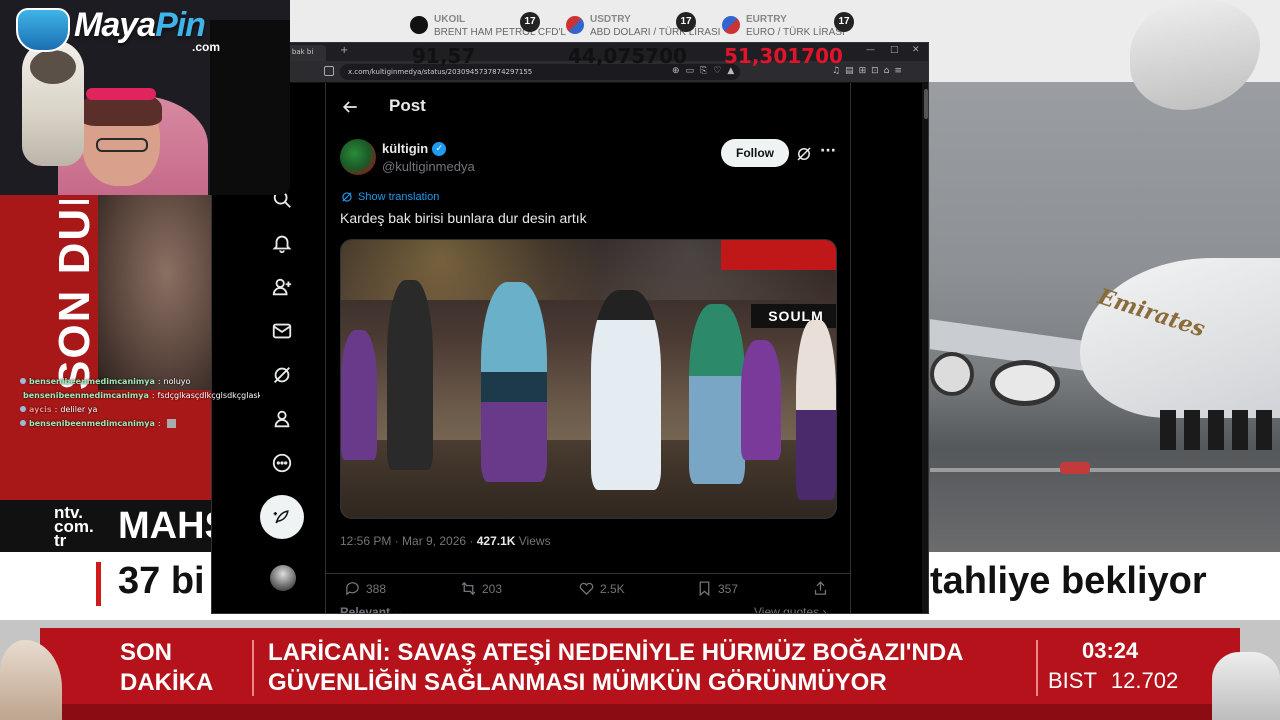 This screenshot has width=1280, height=720. Describe the element at coordinates (533, 541) in the screenshot. I see `views-label: Views` at that location.